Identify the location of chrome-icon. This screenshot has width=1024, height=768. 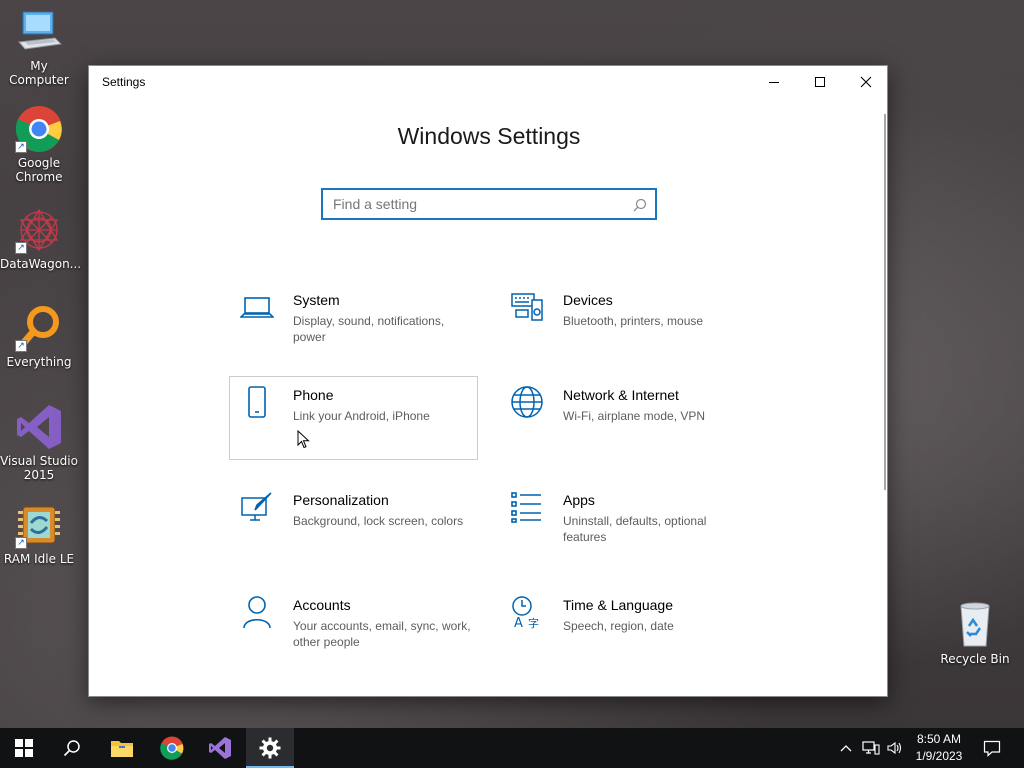
(172, 748).